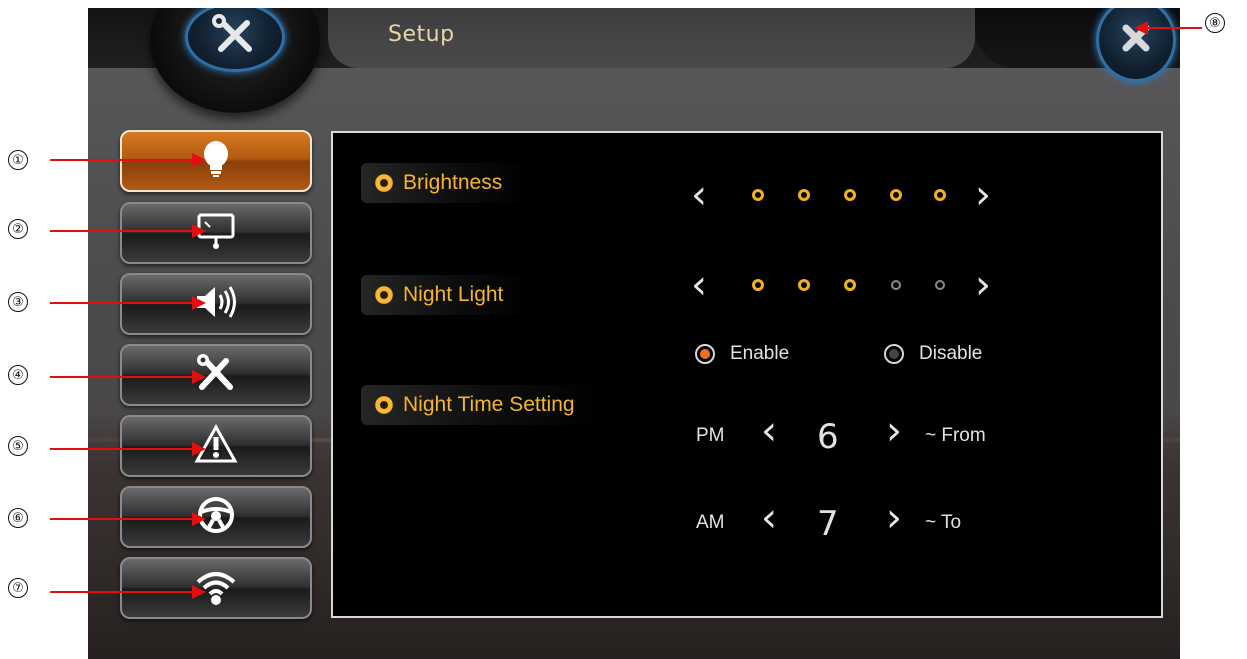 Image resolution: width=1247 pixels, height=659 pixels. Describe the element at coordinates (18, 446) in the screenshot. I see `callout-number: ⑤` at that location.